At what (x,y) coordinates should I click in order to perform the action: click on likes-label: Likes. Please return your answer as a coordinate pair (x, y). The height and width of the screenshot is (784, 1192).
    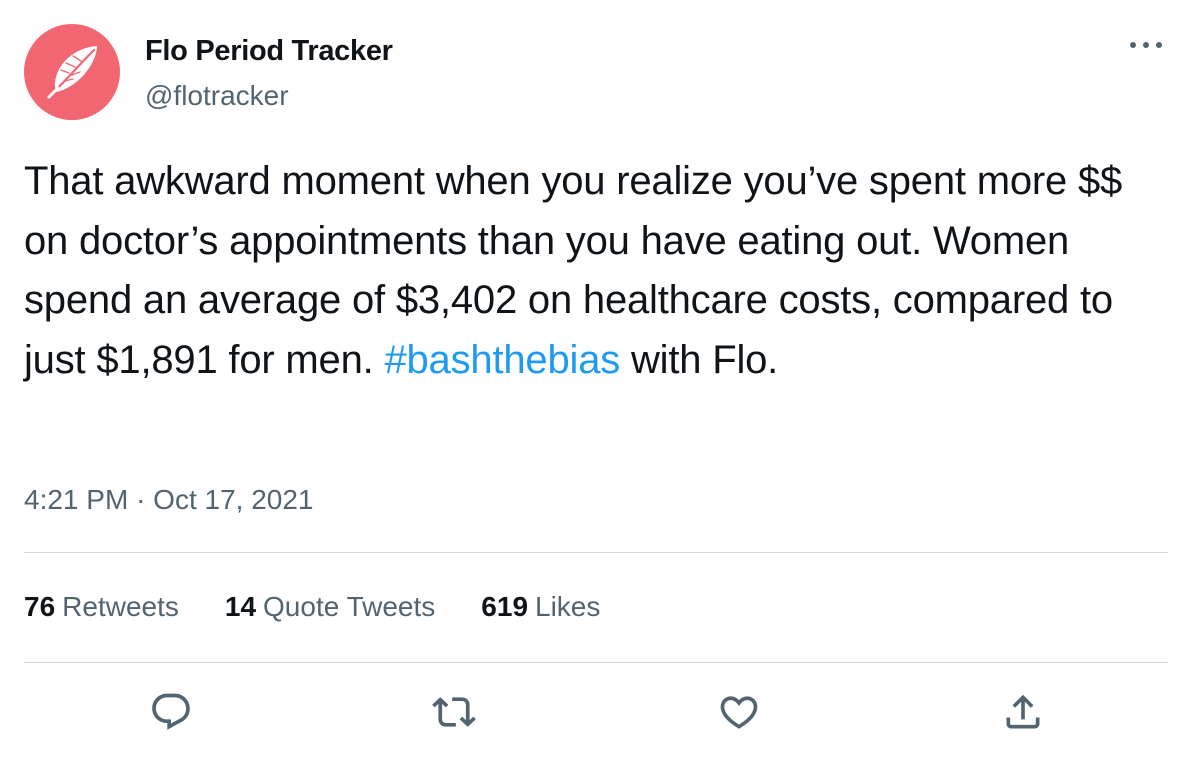
    Looking at the image, I should click on (568, 606).